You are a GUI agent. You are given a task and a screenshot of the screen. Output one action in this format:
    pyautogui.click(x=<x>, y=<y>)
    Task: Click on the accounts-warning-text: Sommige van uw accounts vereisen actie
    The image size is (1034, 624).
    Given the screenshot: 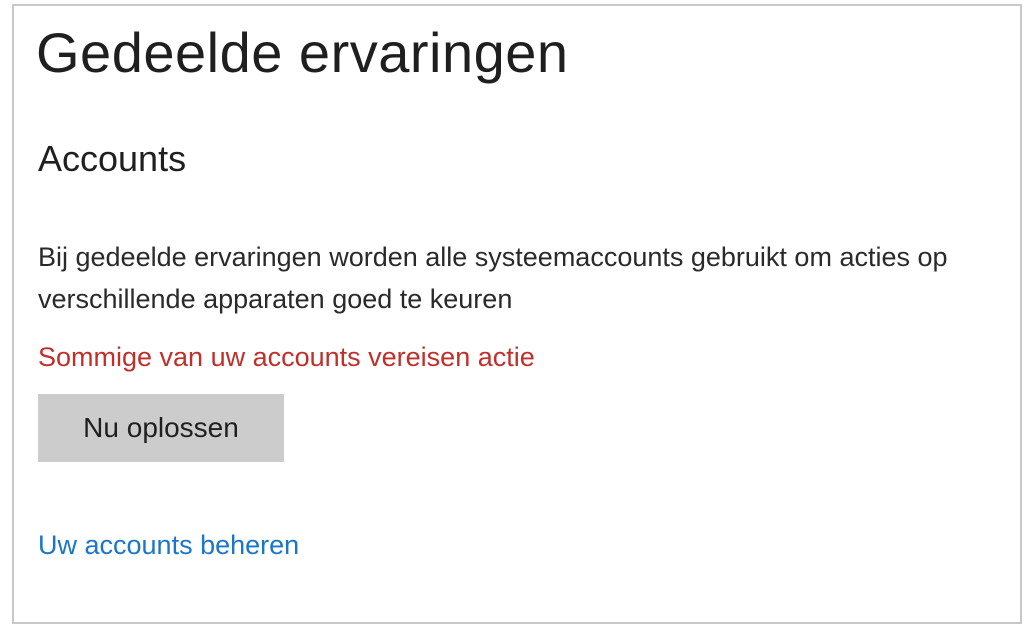 What is the action you would take?
    pyautogui.click(x=286, y=357)
    